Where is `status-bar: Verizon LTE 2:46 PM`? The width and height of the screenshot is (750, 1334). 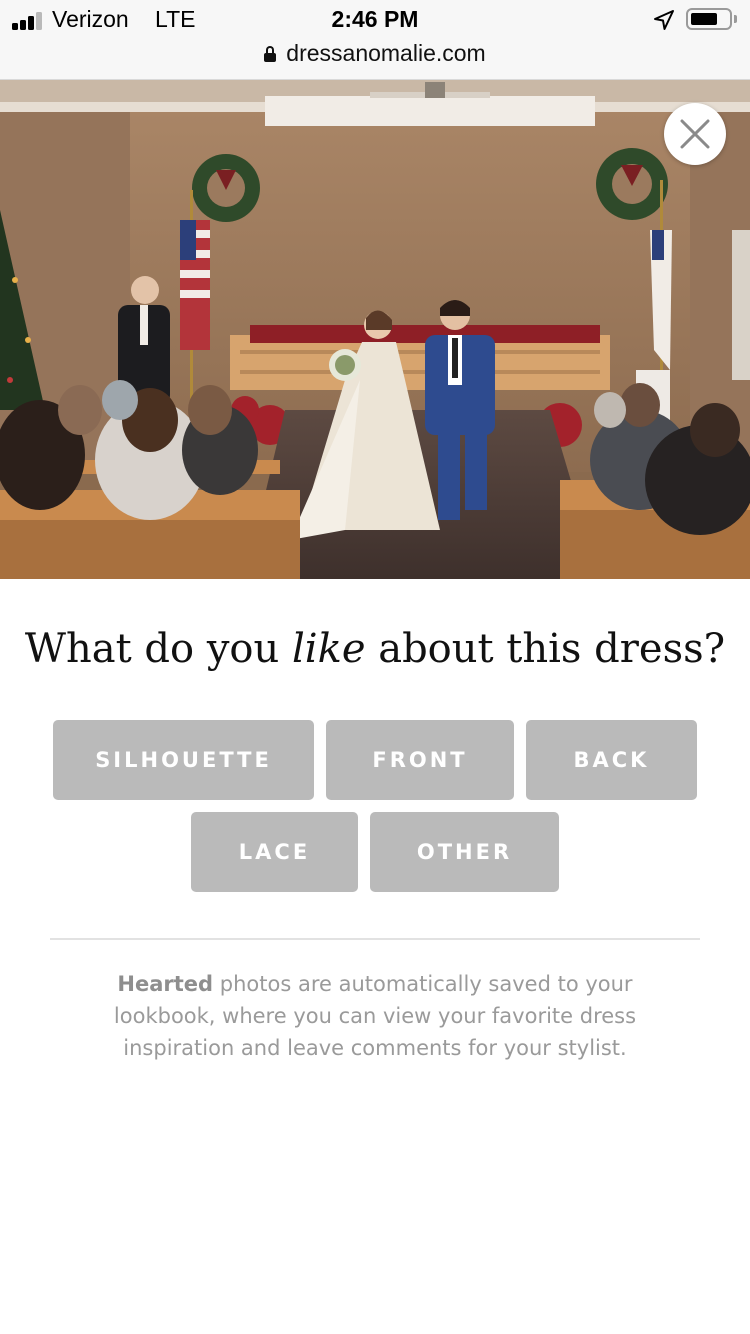
status-bar: Verizon LTE 2:46 PM is located at coordinates (375, 20).